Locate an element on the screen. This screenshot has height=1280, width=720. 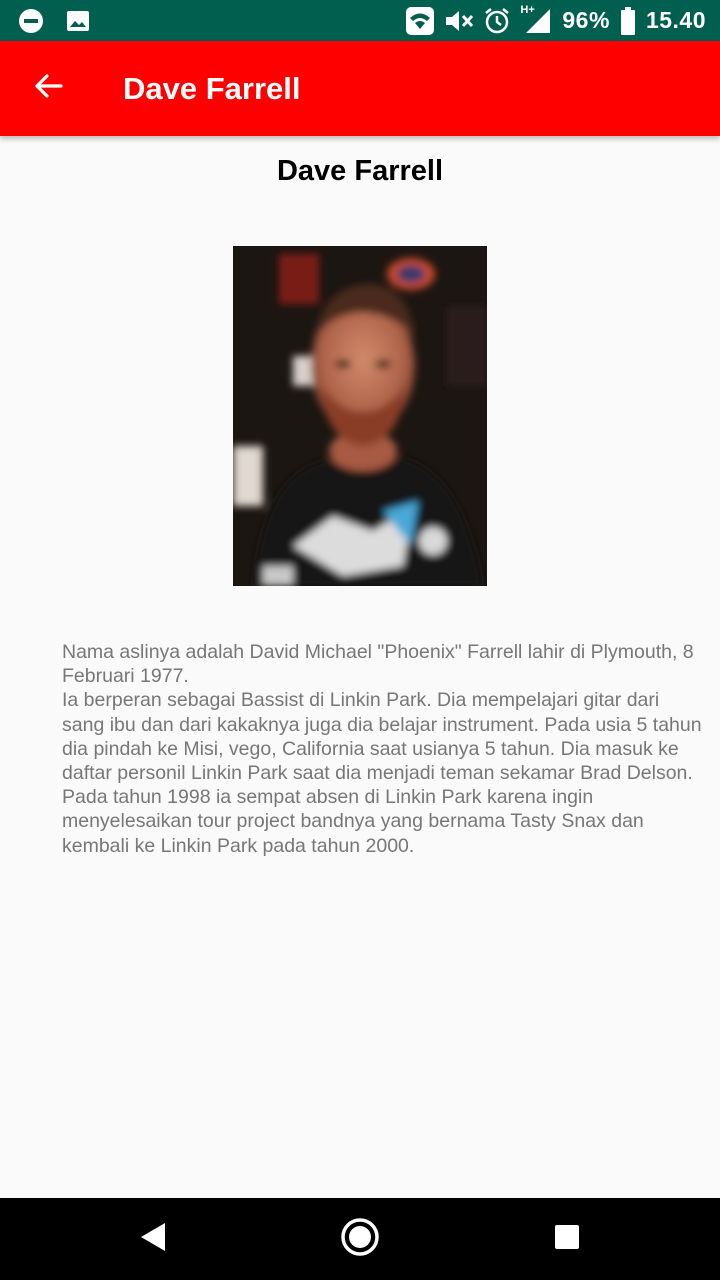
network-type-label: H+ is located at coordinates (527, 9).